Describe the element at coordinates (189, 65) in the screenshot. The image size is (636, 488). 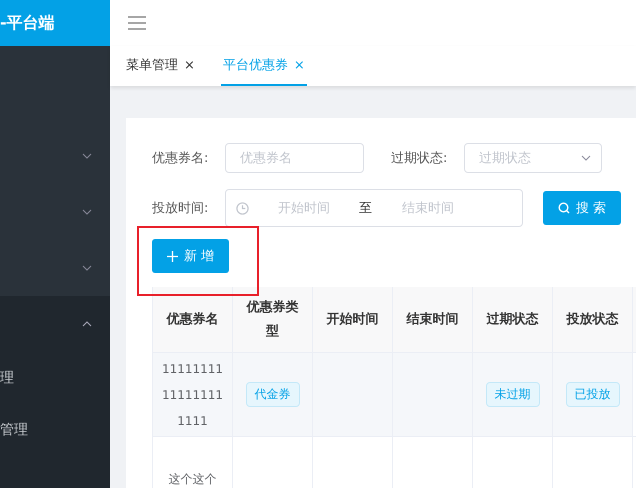
I see `close-icon: ×` at that location.